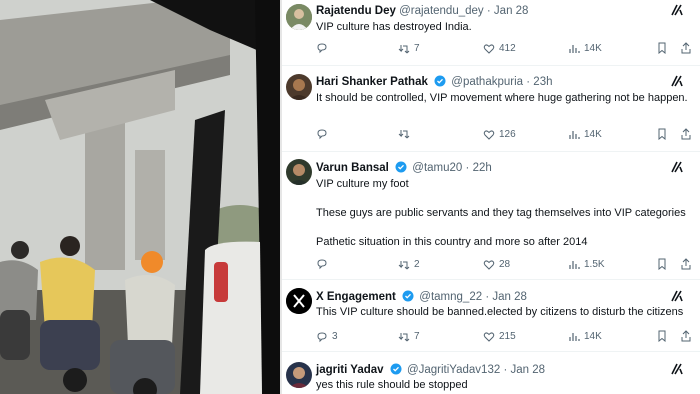  I want to click on views-button: 1.5K, so click(586, 265).